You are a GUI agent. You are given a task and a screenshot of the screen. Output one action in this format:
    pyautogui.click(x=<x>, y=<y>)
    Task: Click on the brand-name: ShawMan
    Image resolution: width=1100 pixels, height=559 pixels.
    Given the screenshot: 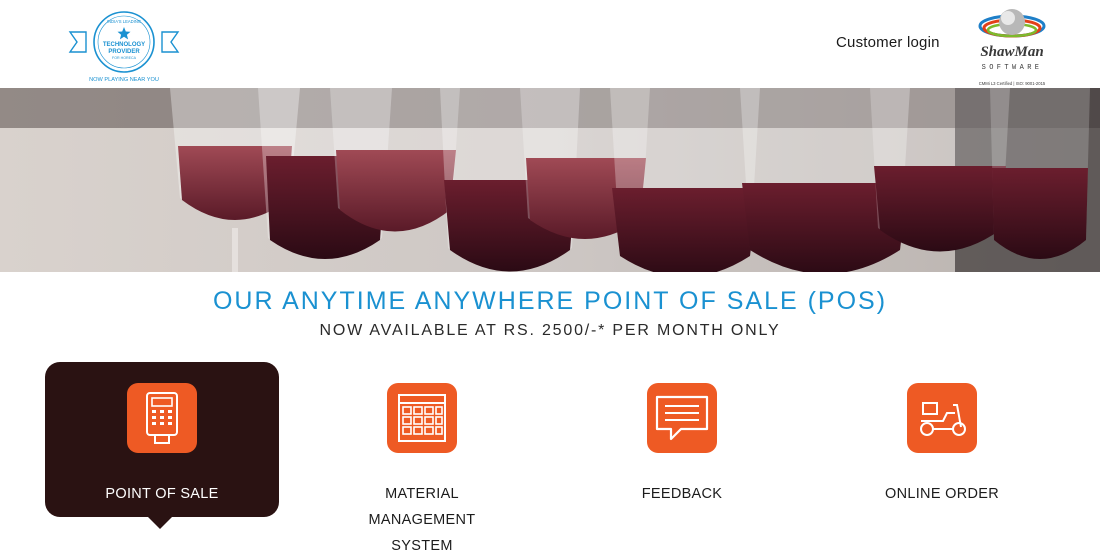 What is the action you would take?
    pyautogui.click(x=1011, y=52)
    